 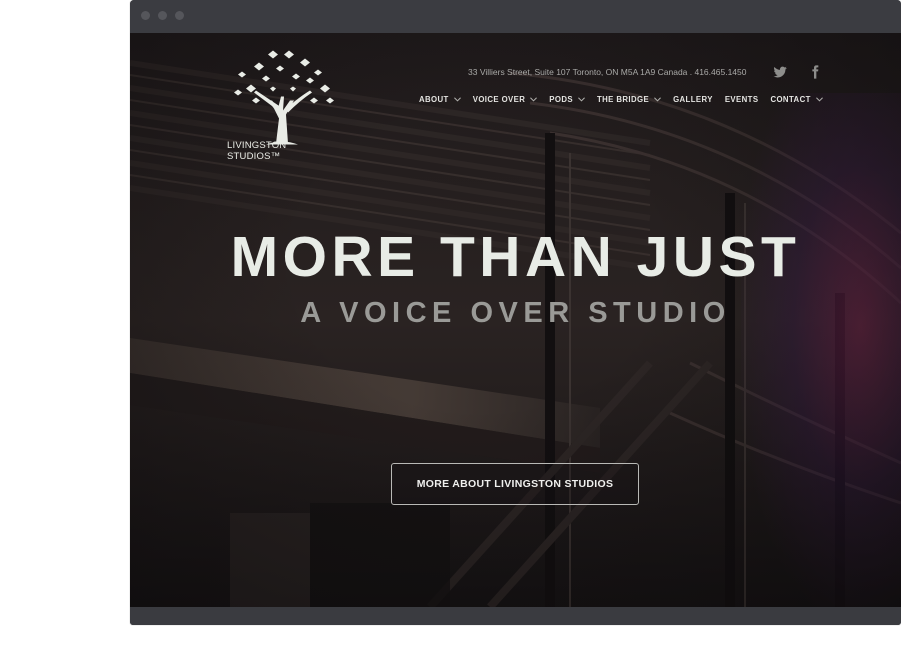 I want to click on nav-item-label: GALLERY, so click(x=693, y=99).